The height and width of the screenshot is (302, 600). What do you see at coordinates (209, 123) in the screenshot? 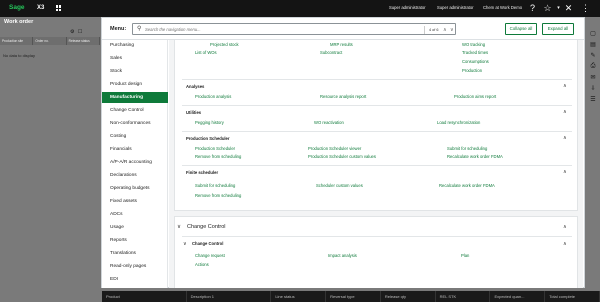
I see `menu-link: Pegging history` at bounding box center [209, 123].